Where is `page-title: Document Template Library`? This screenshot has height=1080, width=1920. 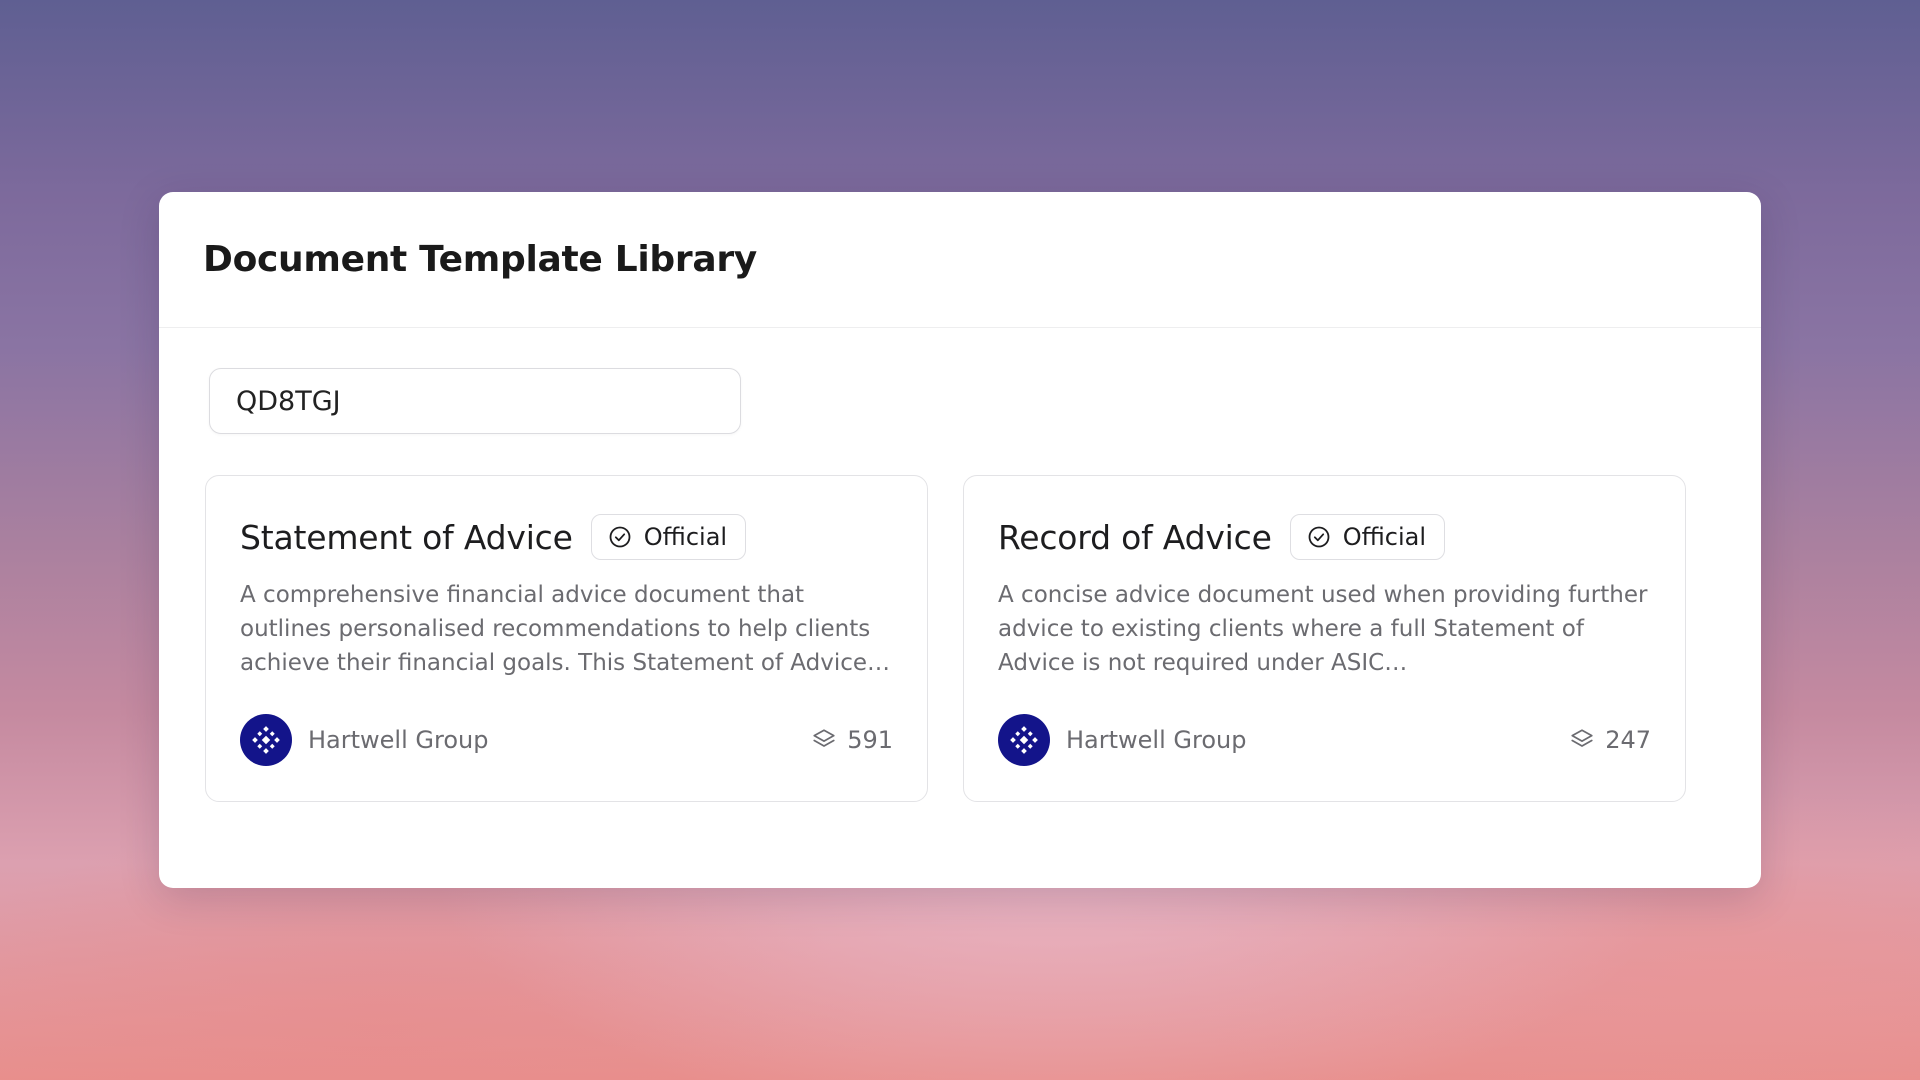 page-title: Document Template Library is located at coordinates (480, 259).